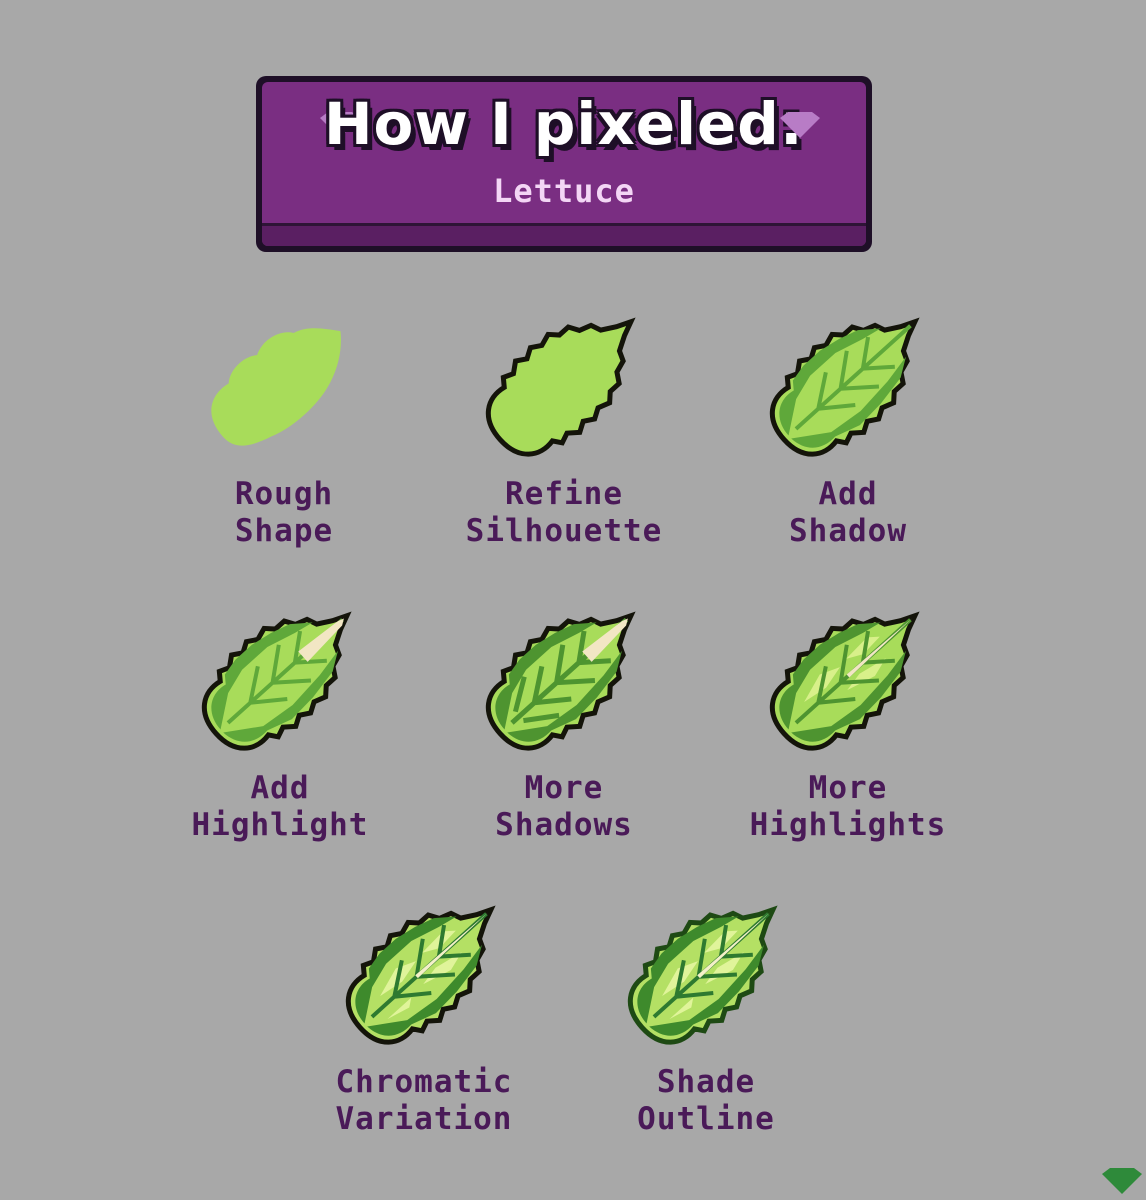 The image size is (1146, 1200). Describe the element at coordinates (284, 531) in the screenshot. I see `step-label-line2: Shape` at that location.